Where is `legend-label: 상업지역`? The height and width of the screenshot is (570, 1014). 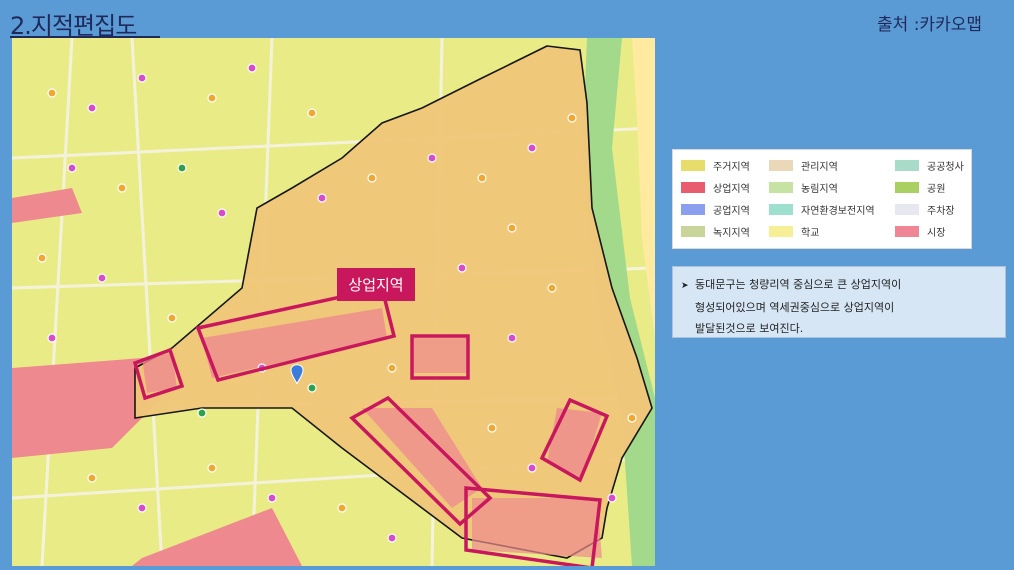 legend-label: 상업지역 is located at coordinates (731, 189).